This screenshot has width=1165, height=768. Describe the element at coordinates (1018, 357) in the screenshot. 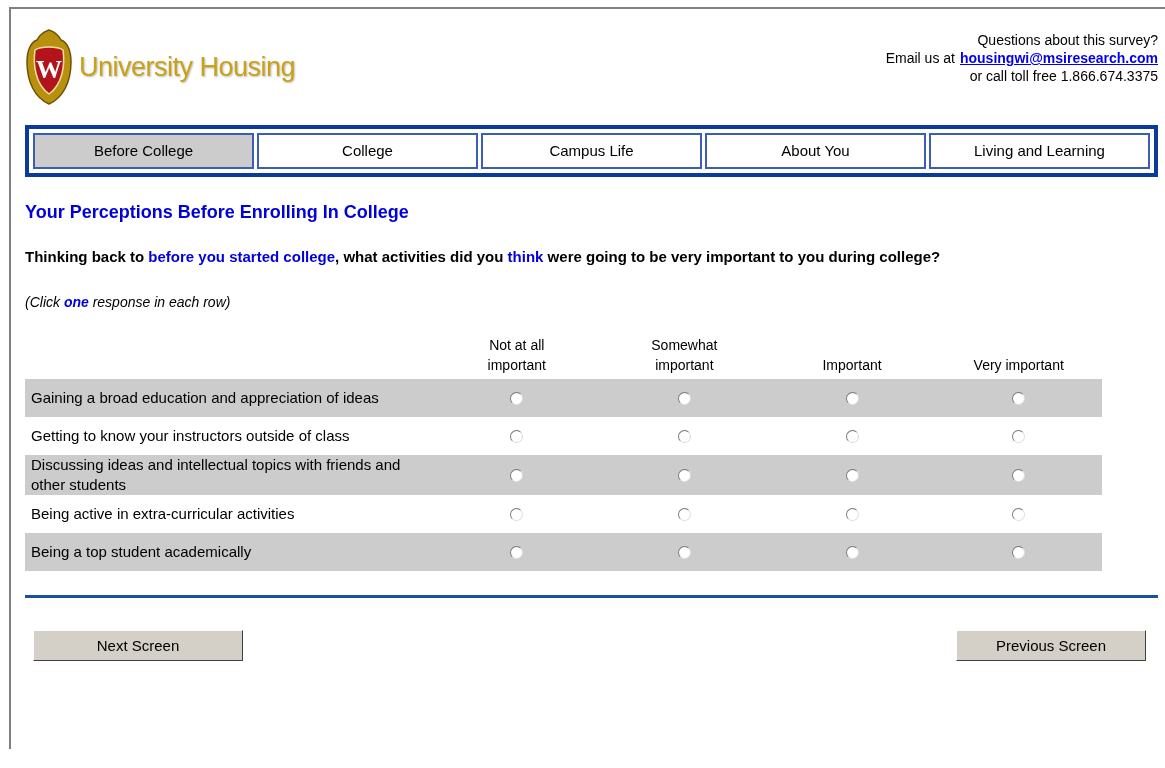

I see `column-header: Very important` at that location.